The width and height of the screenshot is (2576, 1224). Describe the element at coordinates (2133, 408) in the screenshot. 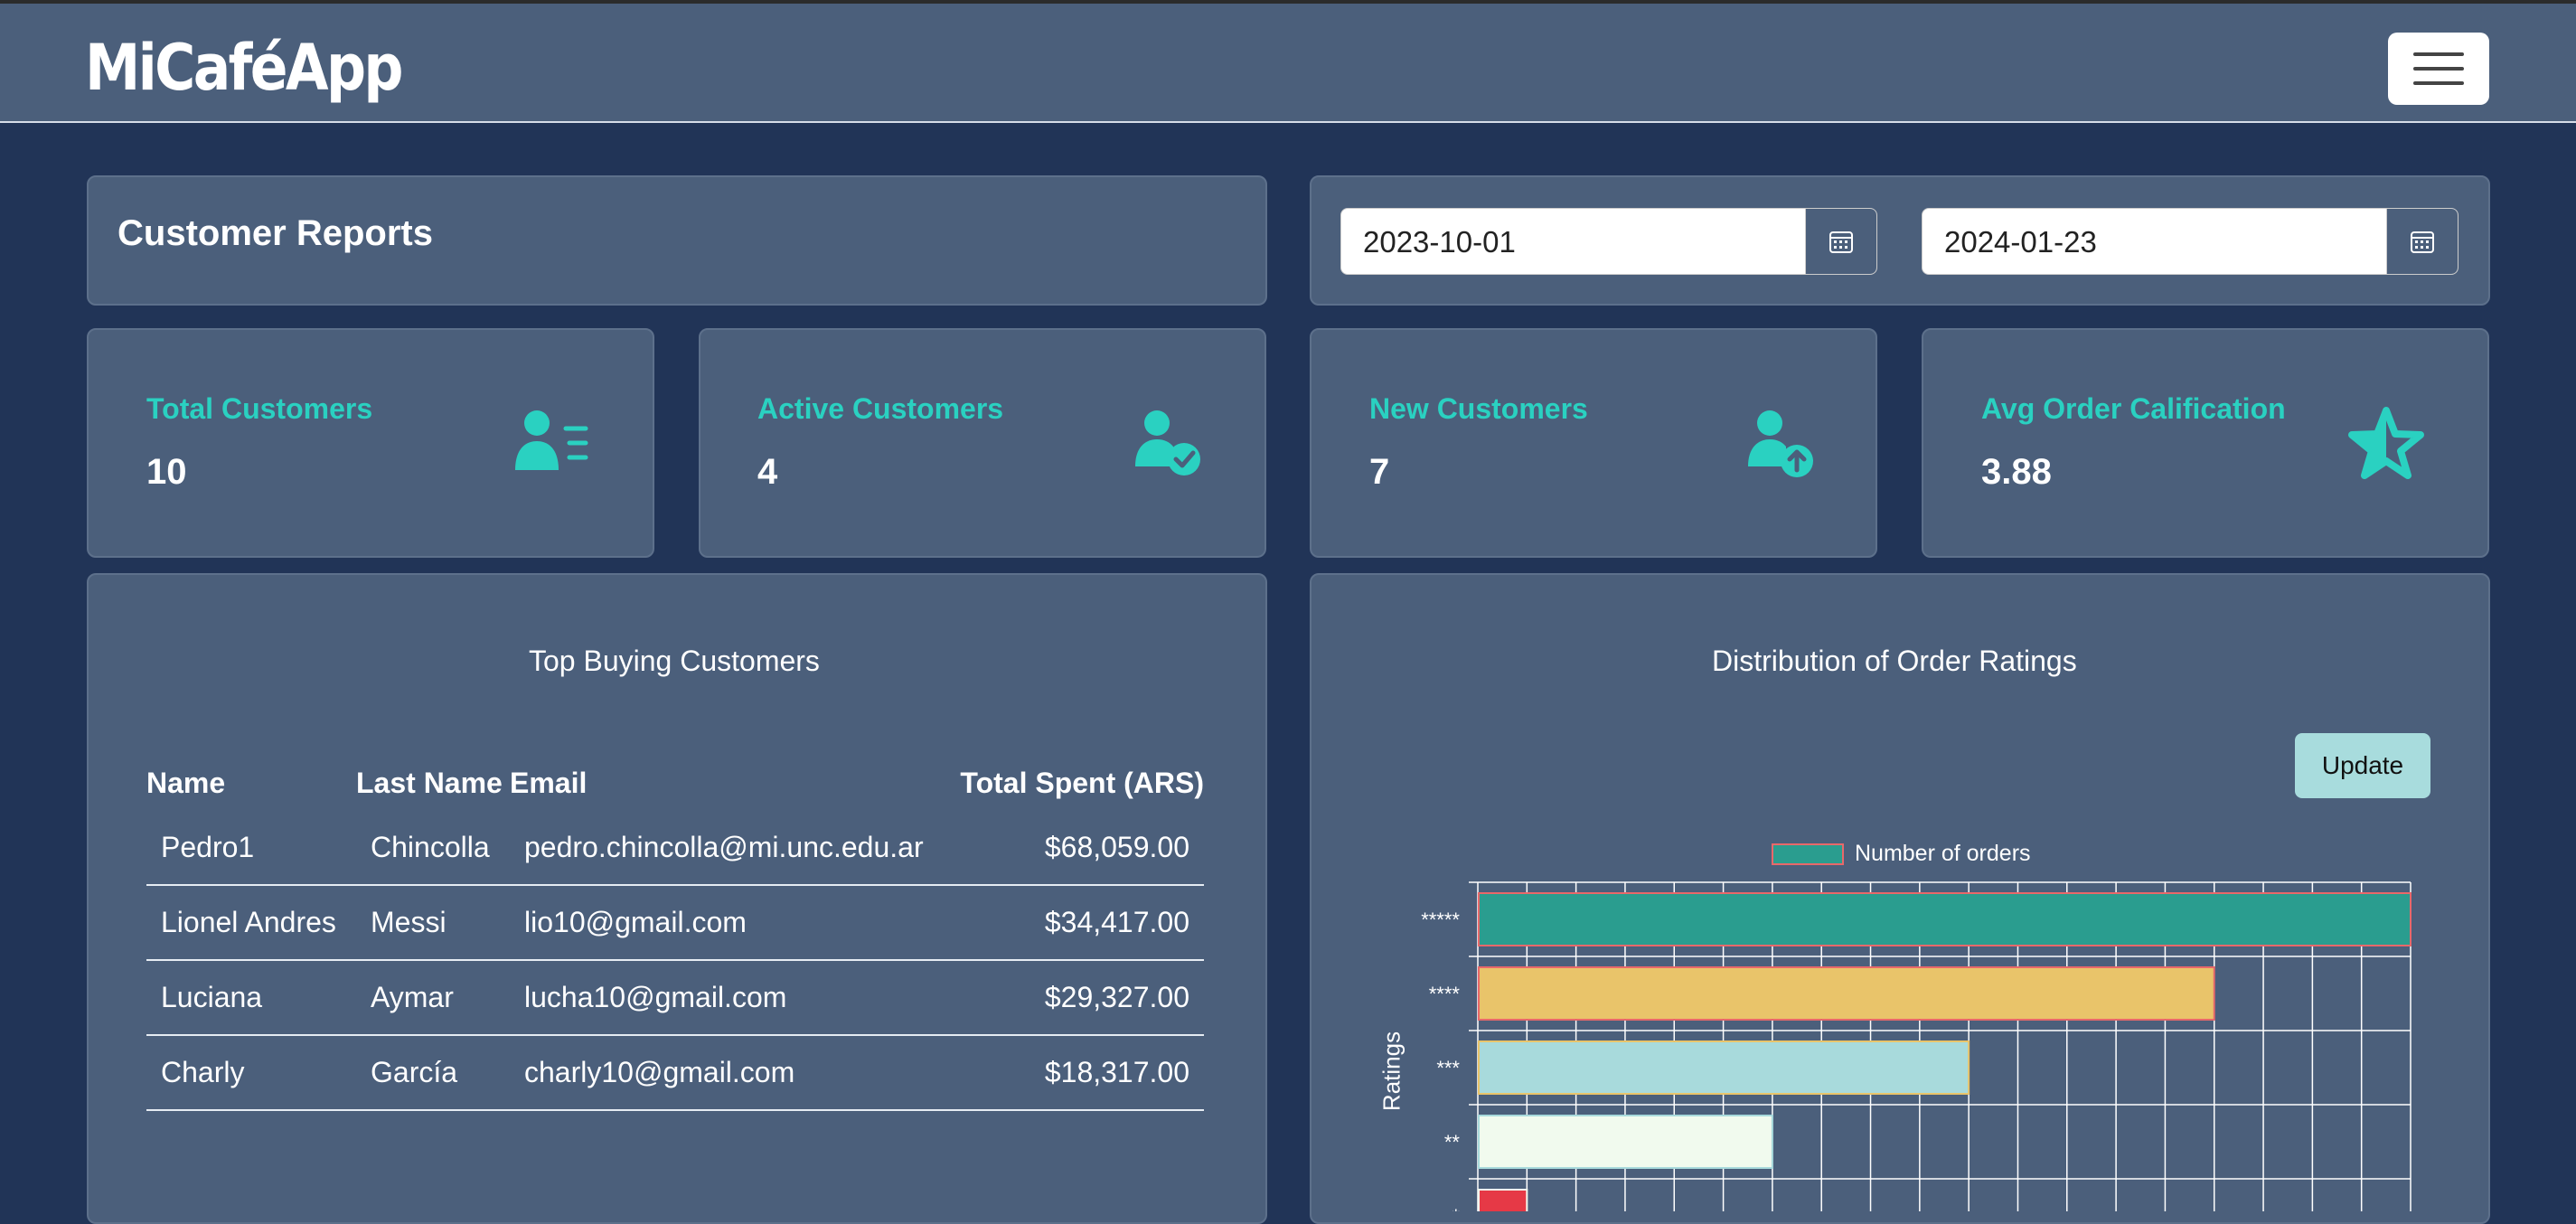

I see `stat-label: Avg Order Calification` at that location.